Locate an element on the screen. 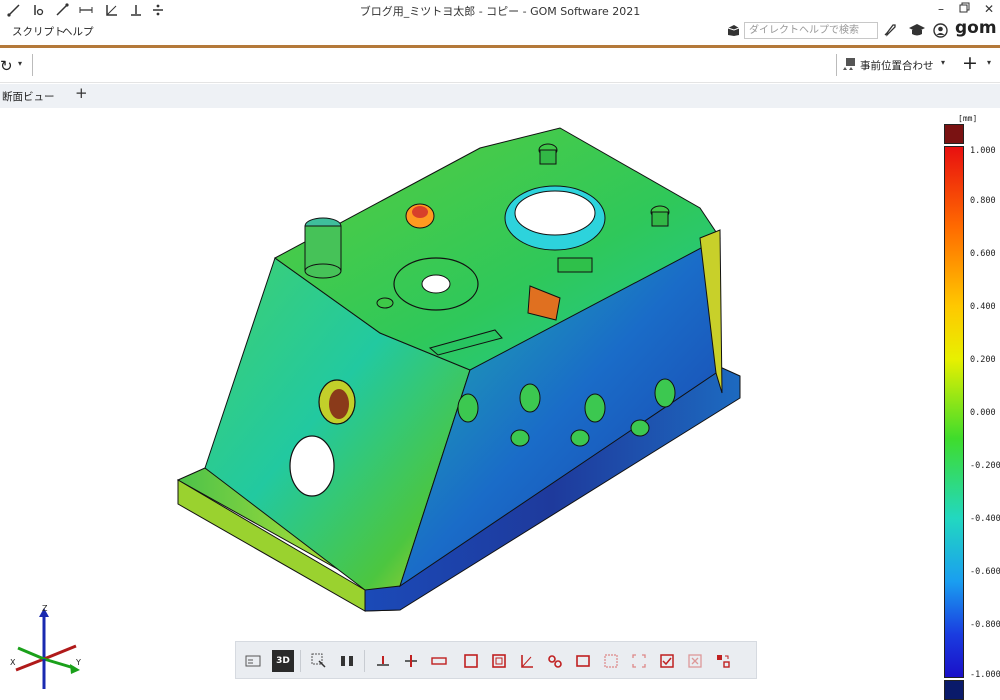  legend-tick: -0.400 is located at coordinates (985, 519).